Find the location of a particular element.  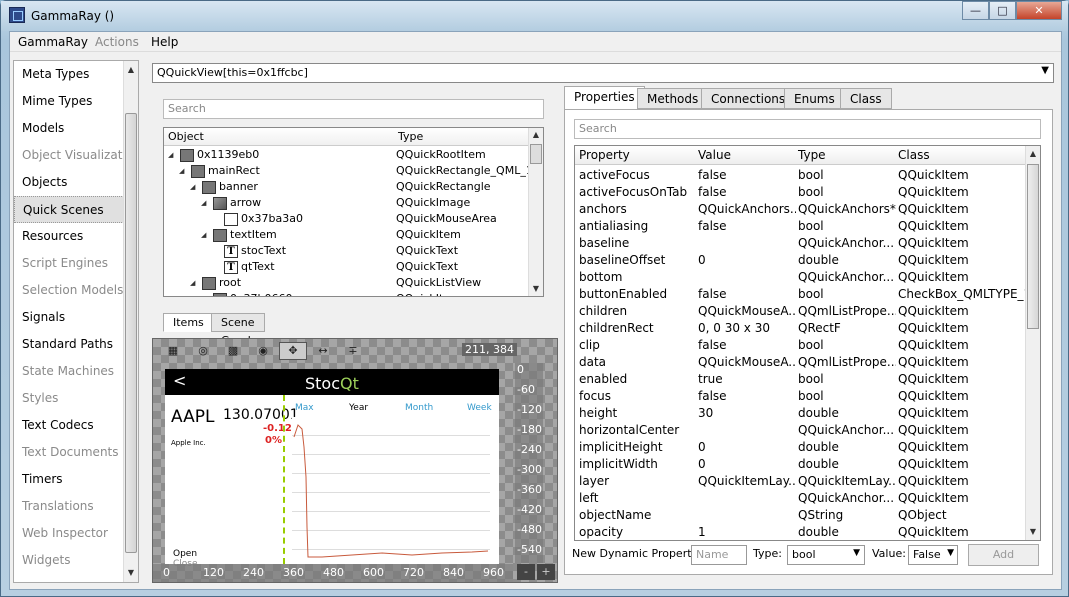

sidebar-item-quick-scenes: Quick Scenes is located at coordinates (76, 209).